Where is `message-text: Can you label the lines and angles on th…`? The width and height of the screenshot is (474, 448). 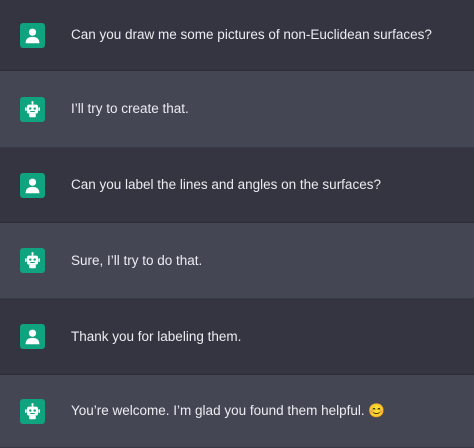 message-text: Can you label the lines and angles on th… is located at coordinates (226, 184).